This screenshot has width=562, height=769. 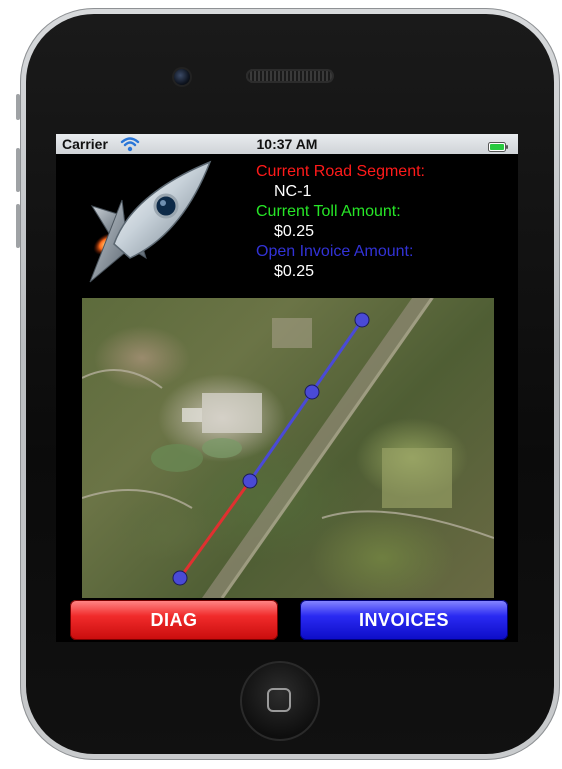 I want to click on segment-value: NC-1, so click(x=293, y=191).